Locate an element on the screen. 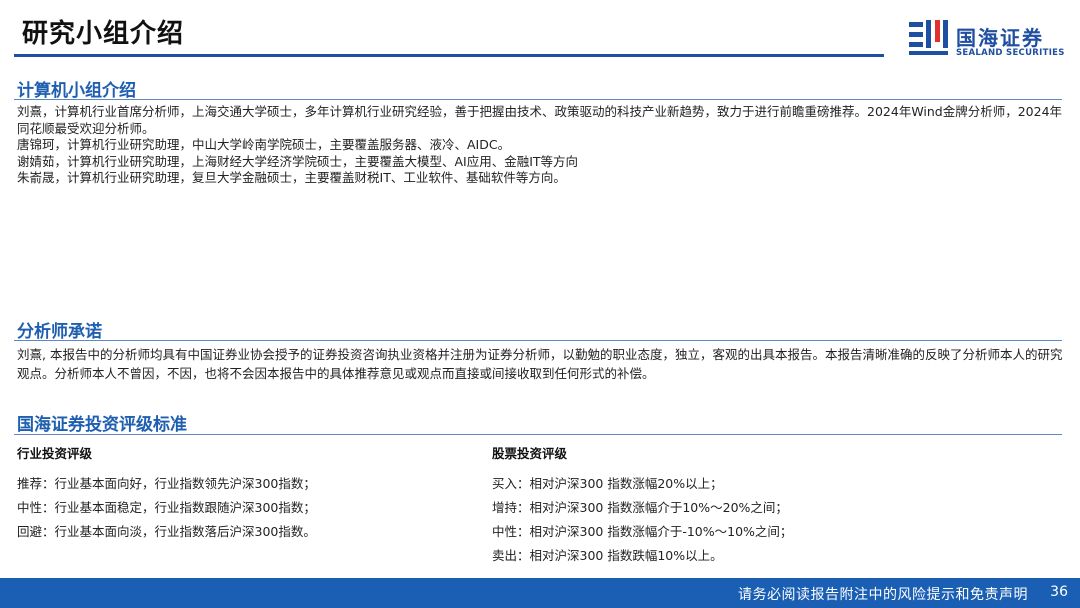 Image resolution: width=1080 pixels, height=608 pixels. stock-rating-item: 卖出：相对沪深300 指数跌幅10%以上。 is located at coordinates (607, 555).